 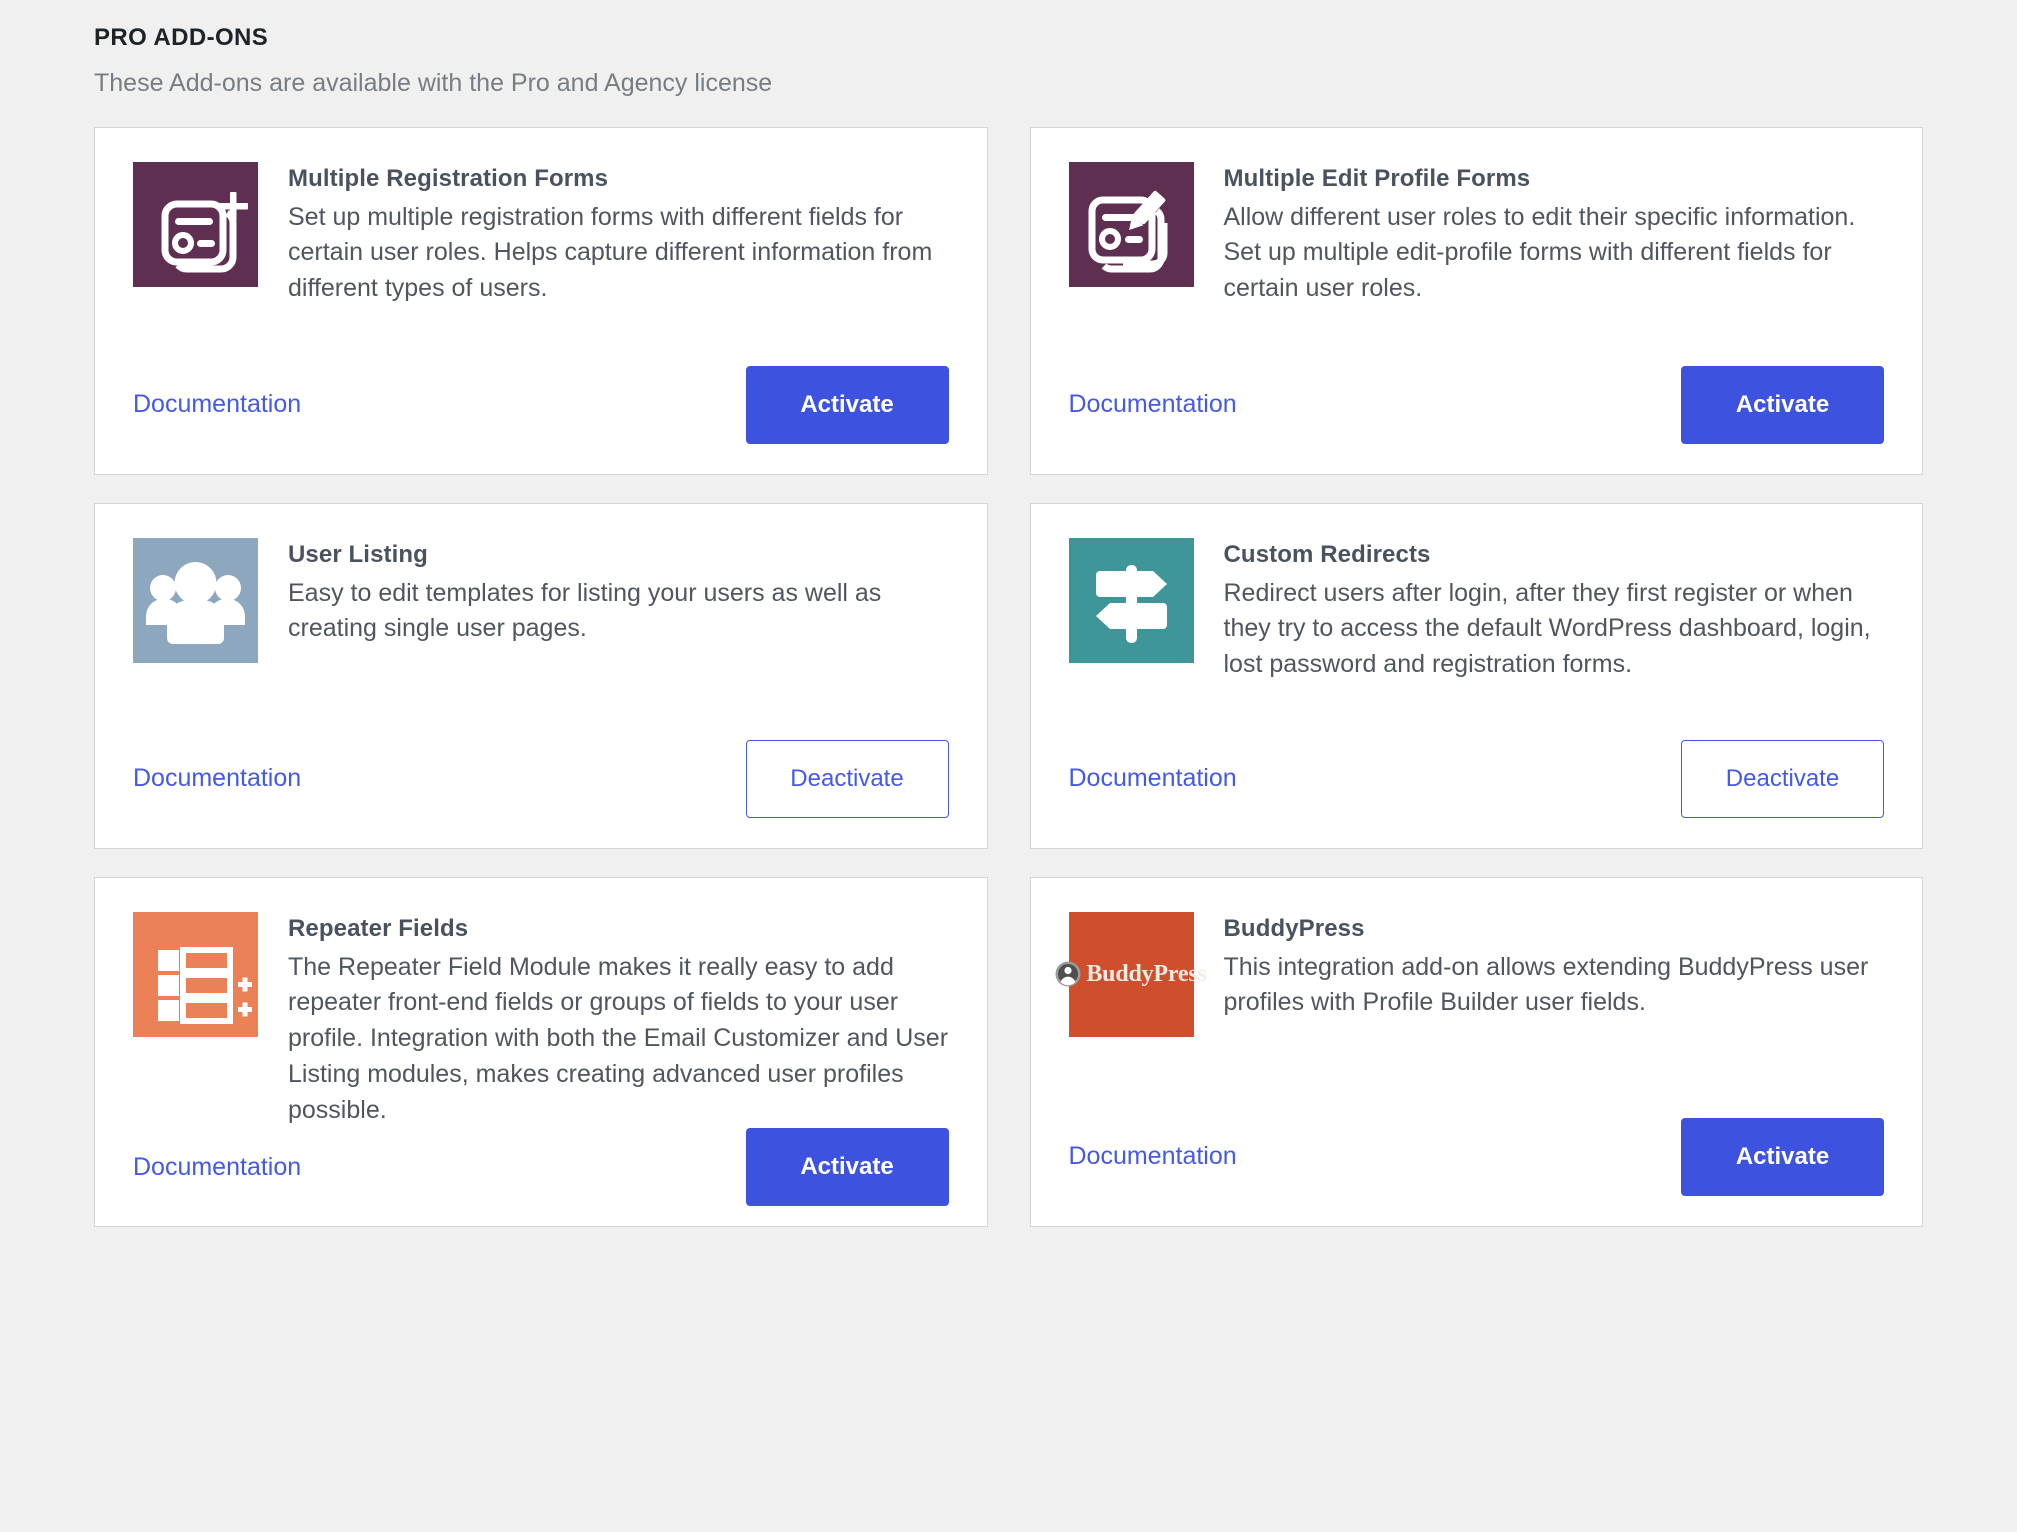 I want to click on addon-title: Custom Redirects, so click(x=1327, y=554).